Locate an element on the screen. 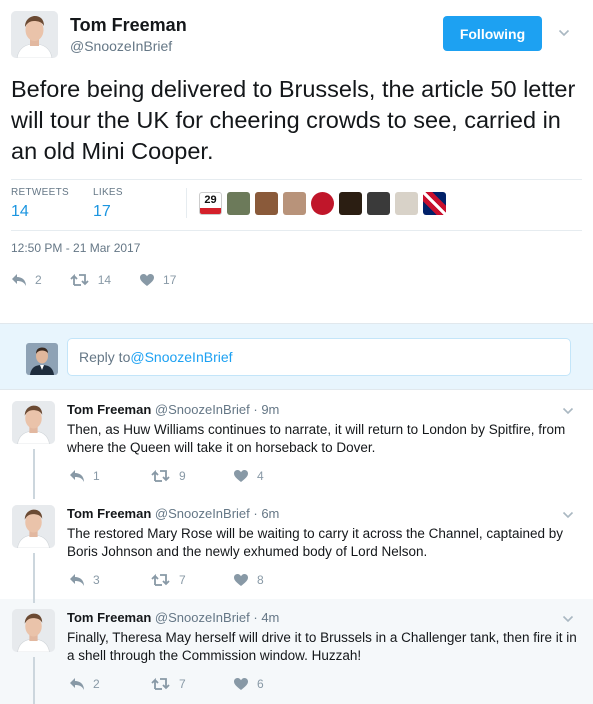 The height and width of the screenshot is (704, 593). reply-actions: 2 7 6 is located at coordinates (192, 684).